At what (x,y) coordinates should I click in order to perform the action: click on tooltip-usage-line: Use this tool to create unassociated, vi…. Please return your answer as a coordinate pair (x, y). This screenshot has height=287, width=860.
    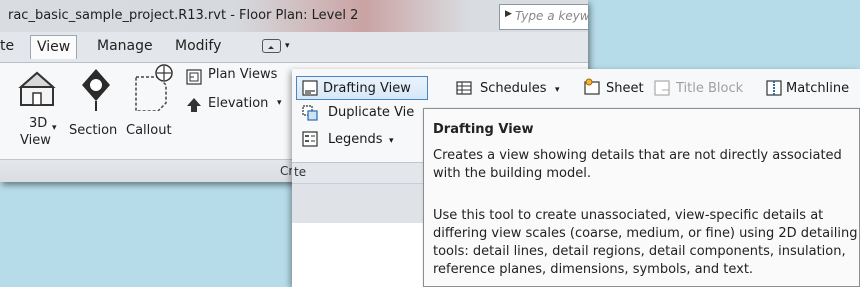
    Looking at the image, I should click on (628, 215).